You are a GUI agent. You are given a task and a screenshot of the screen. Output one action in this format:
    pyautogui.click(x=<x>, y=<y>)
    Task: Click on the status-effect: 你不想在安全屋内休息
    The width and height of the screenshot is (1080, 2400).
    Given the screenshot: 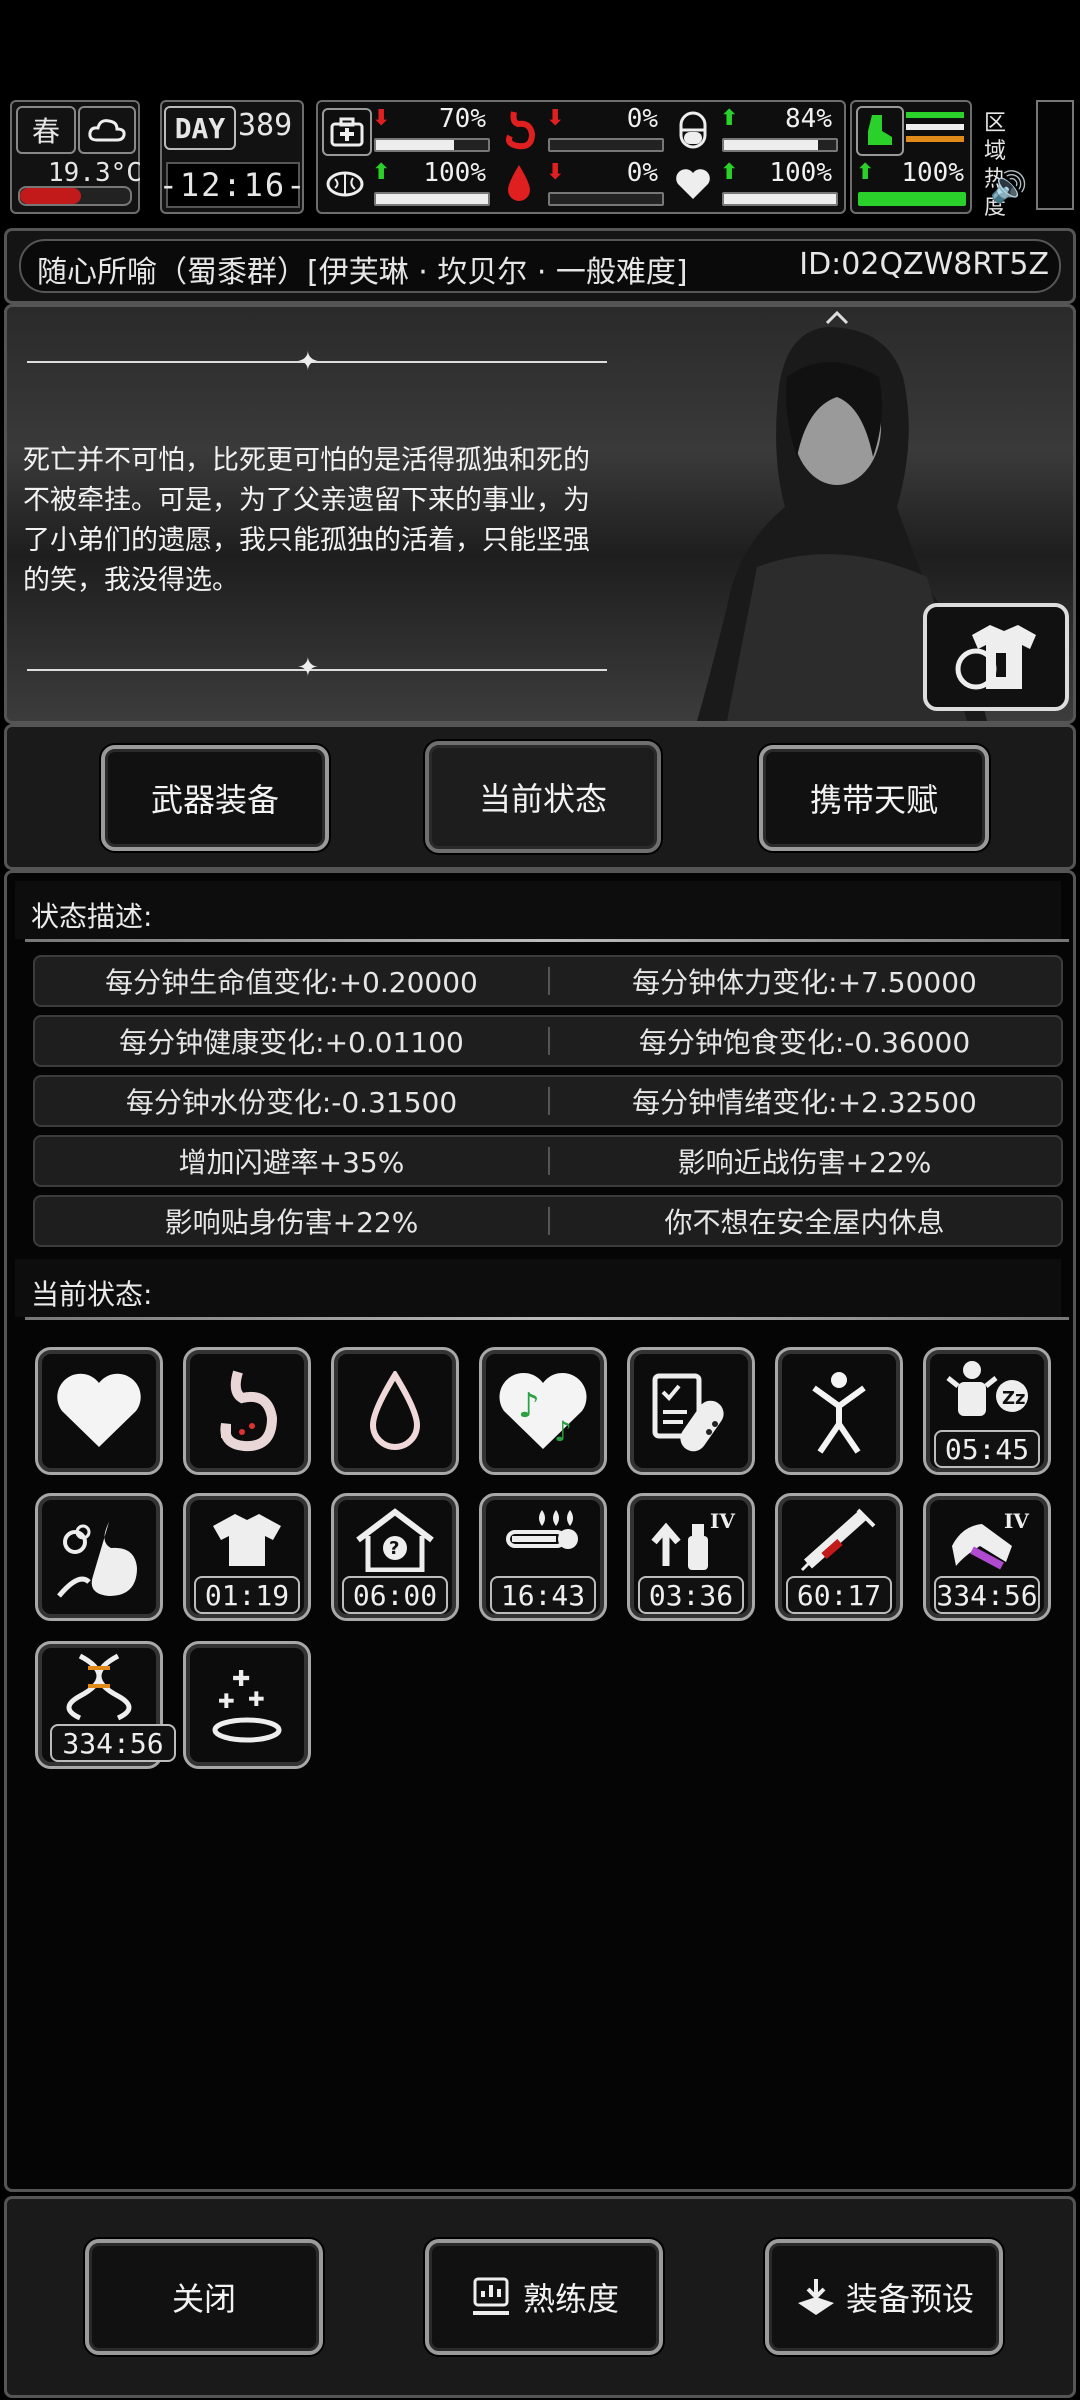 What is the action you would take?
    pyautogui.click(x=804, y=1222)
    